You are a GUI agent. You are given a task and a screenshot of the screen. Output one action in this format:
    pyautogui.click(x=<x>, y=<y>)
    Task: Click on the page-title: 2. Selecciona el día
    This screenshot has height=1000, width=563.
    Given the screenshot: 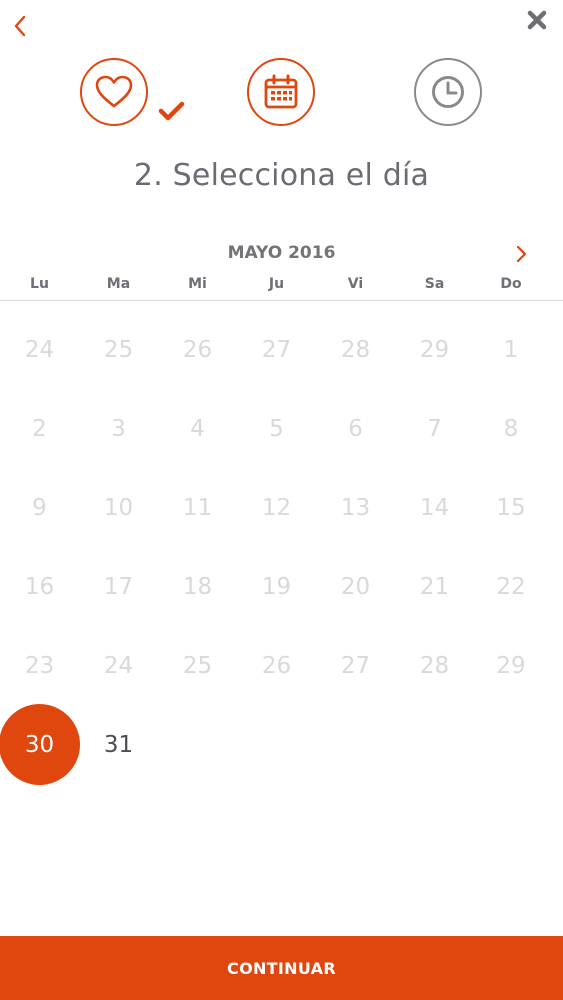 What is the action you would take?
    pyautogui.click(x=281, y=175)
    